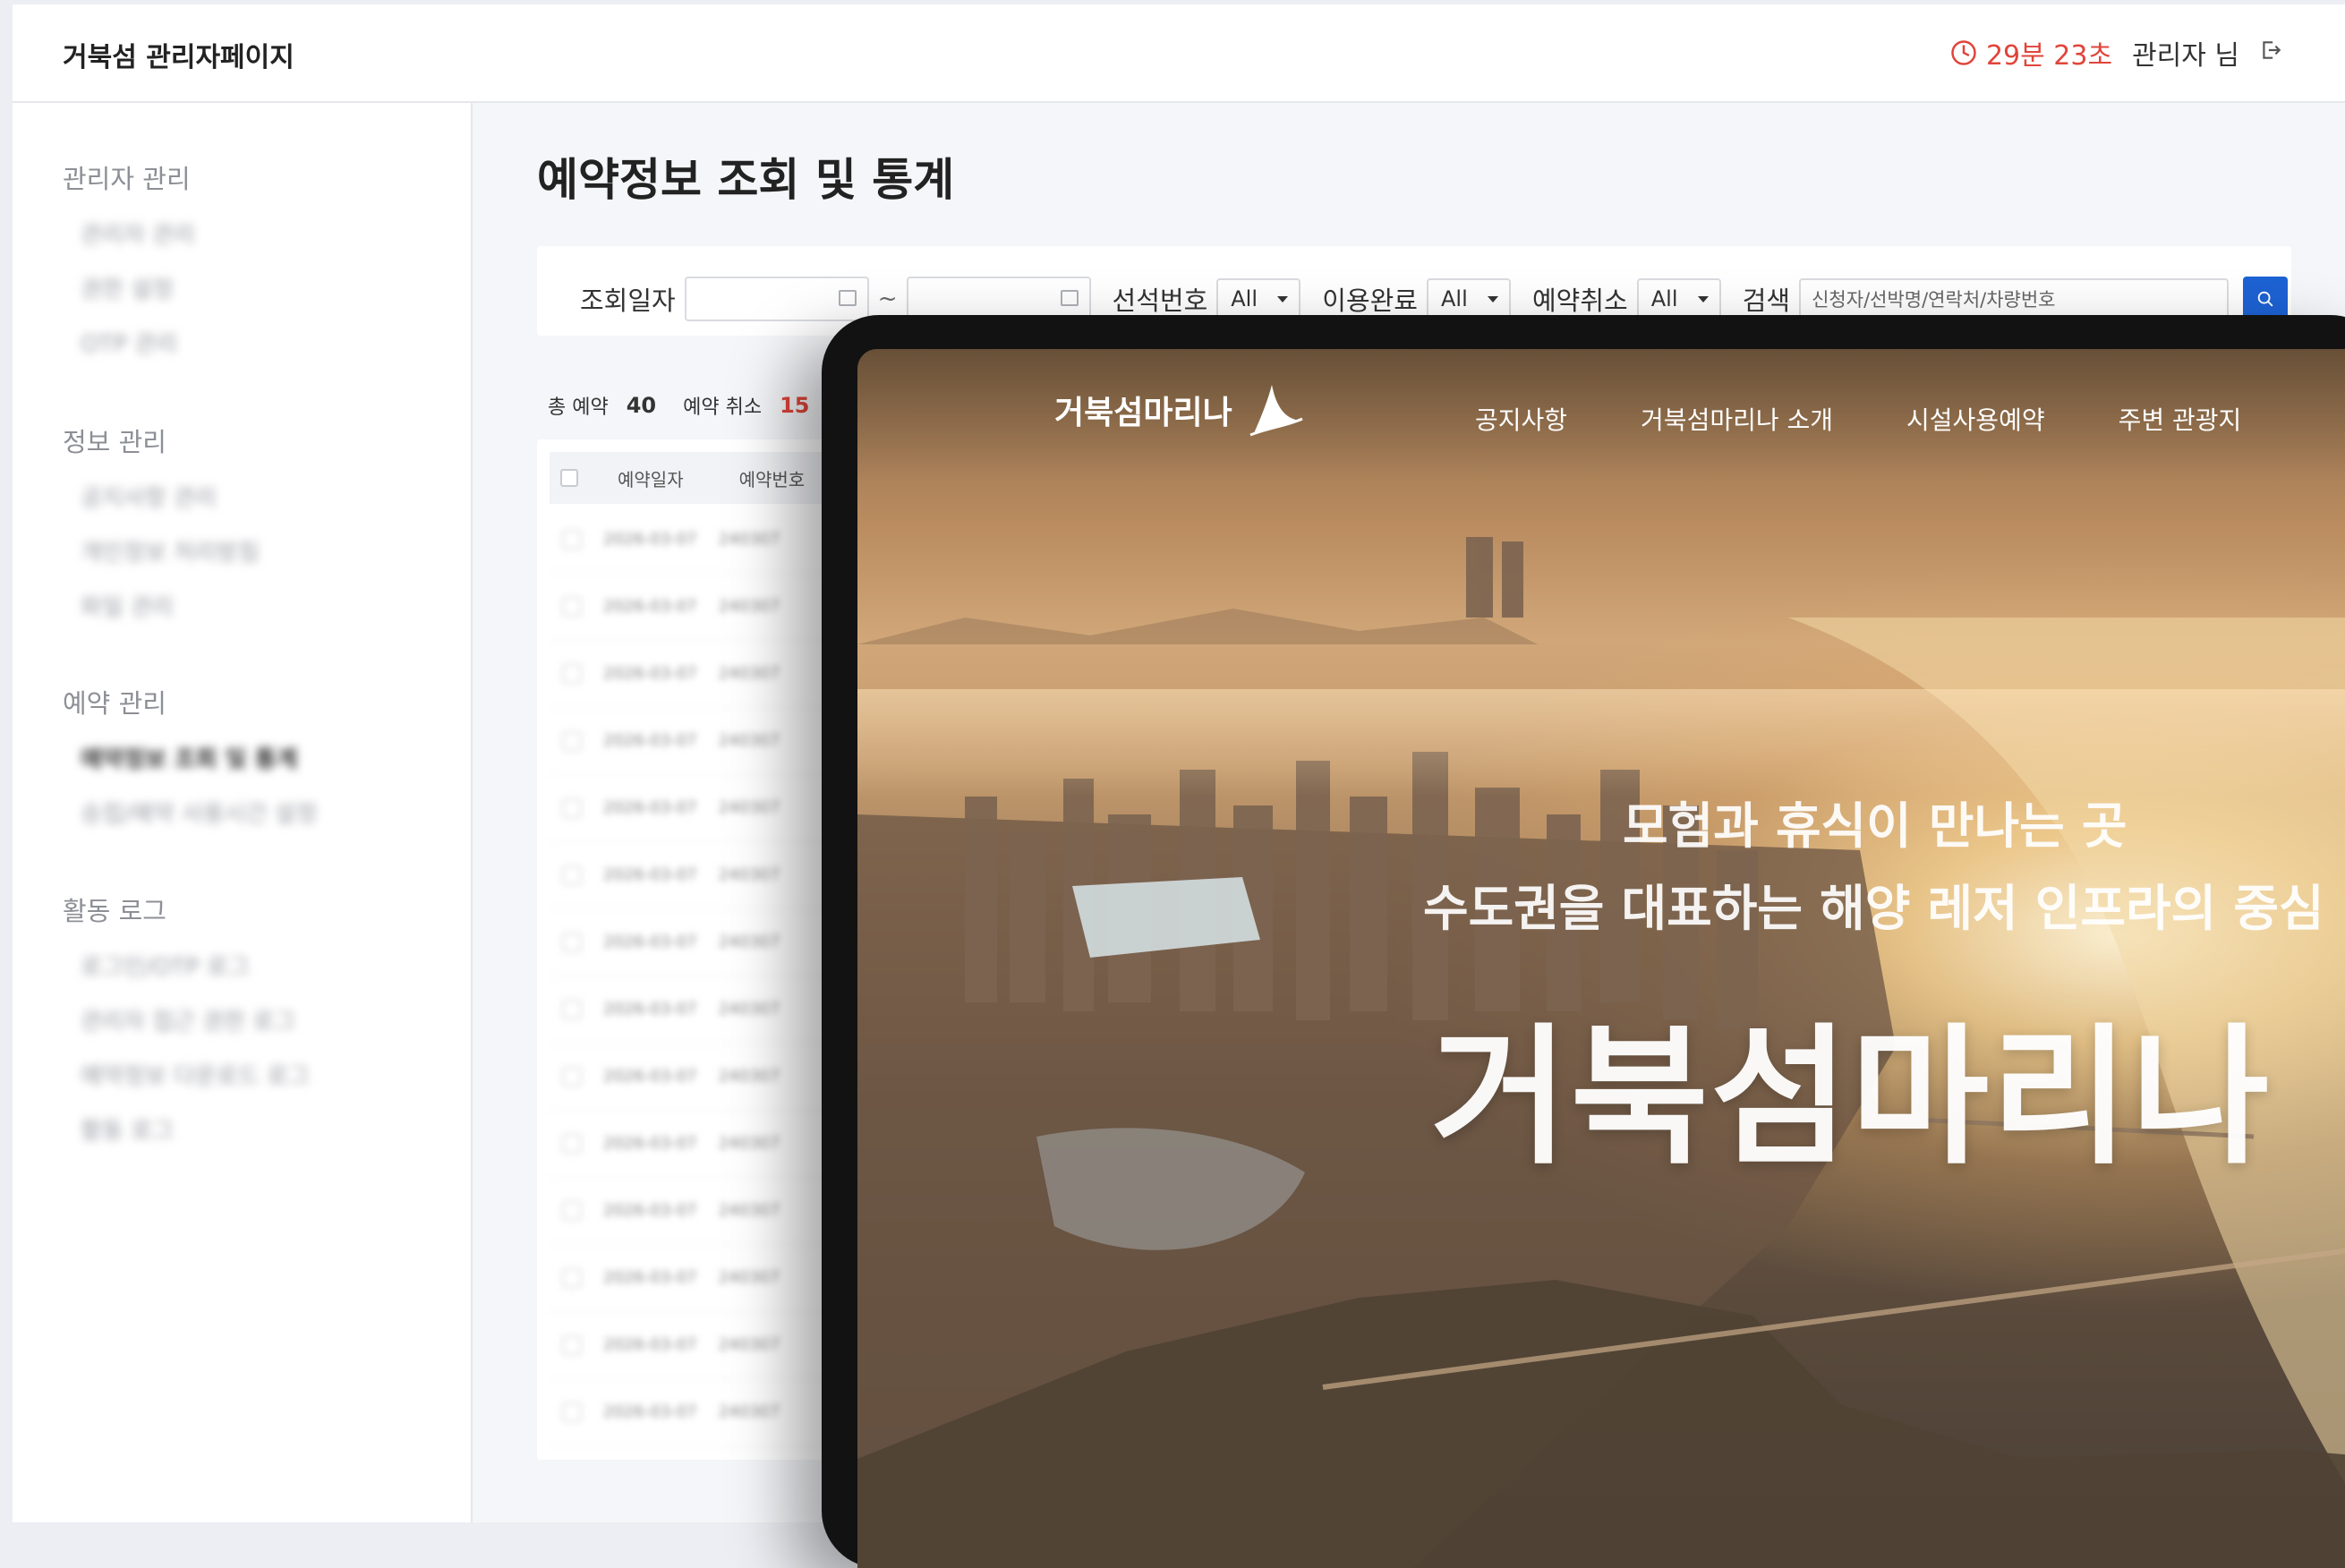  What do you see at coordinates (129, 290) in the screenshot?
I see `sidebar-item-permission: 권한 설정` at bounding box center [129, 290].